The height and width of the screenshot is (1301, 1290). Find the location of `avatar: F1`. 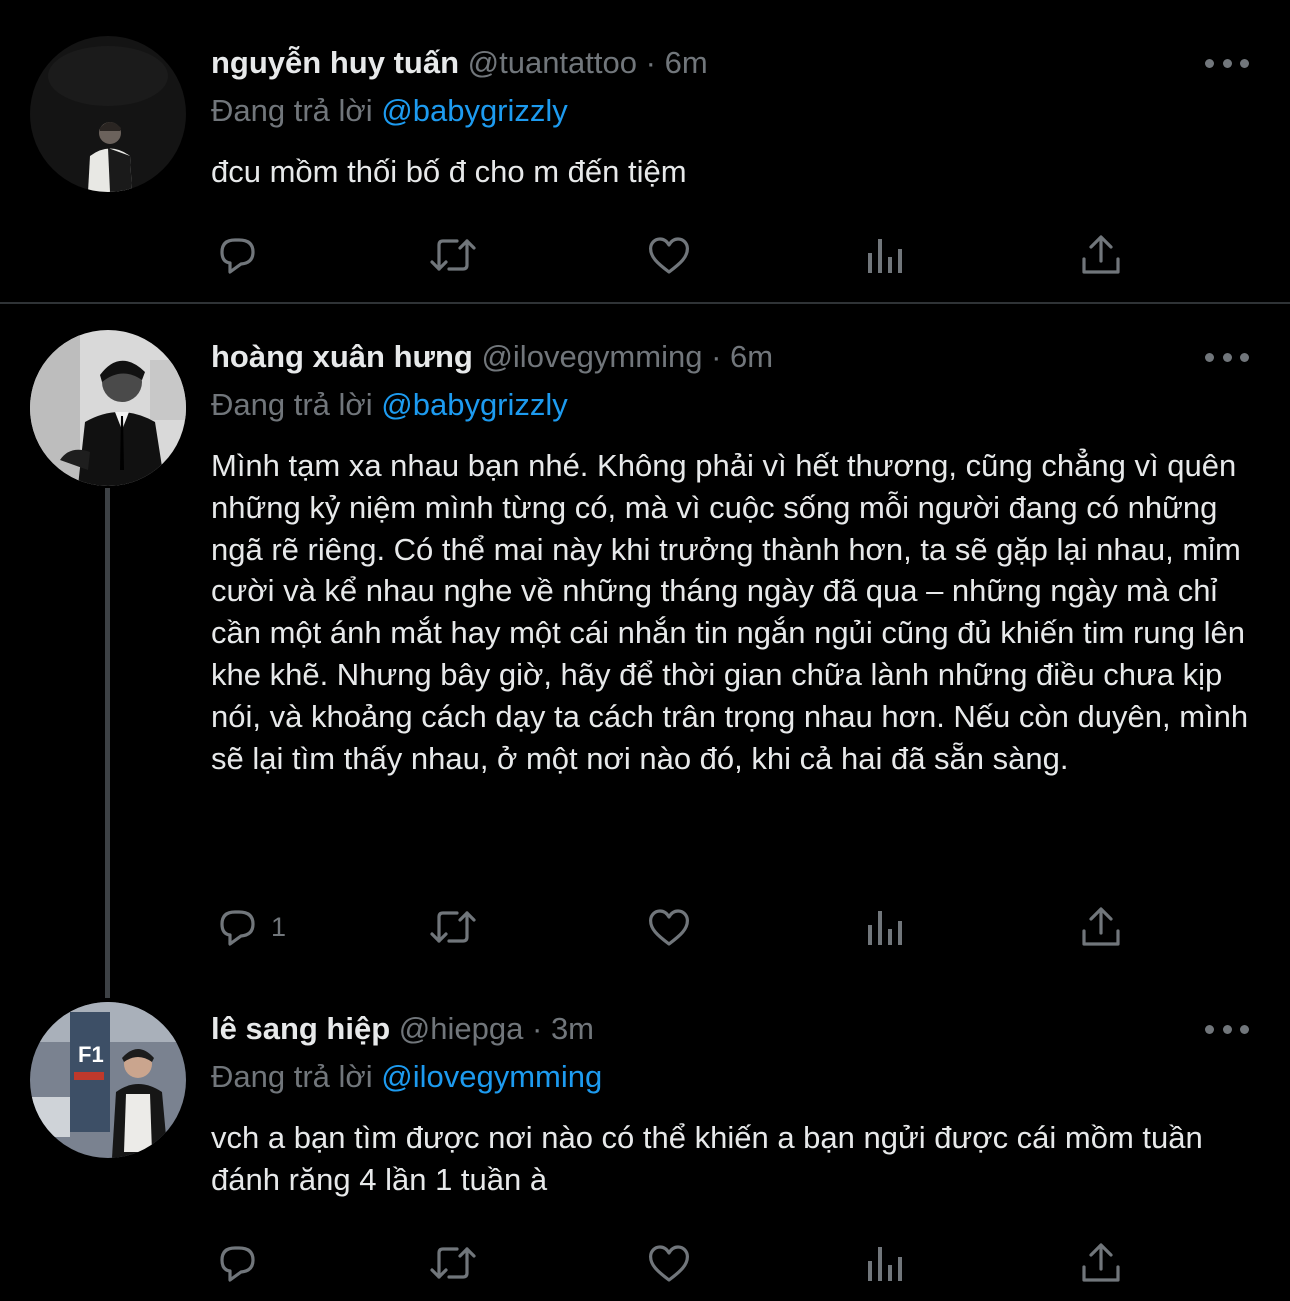

avatar: F1 is located at coordinates (108, 1080).